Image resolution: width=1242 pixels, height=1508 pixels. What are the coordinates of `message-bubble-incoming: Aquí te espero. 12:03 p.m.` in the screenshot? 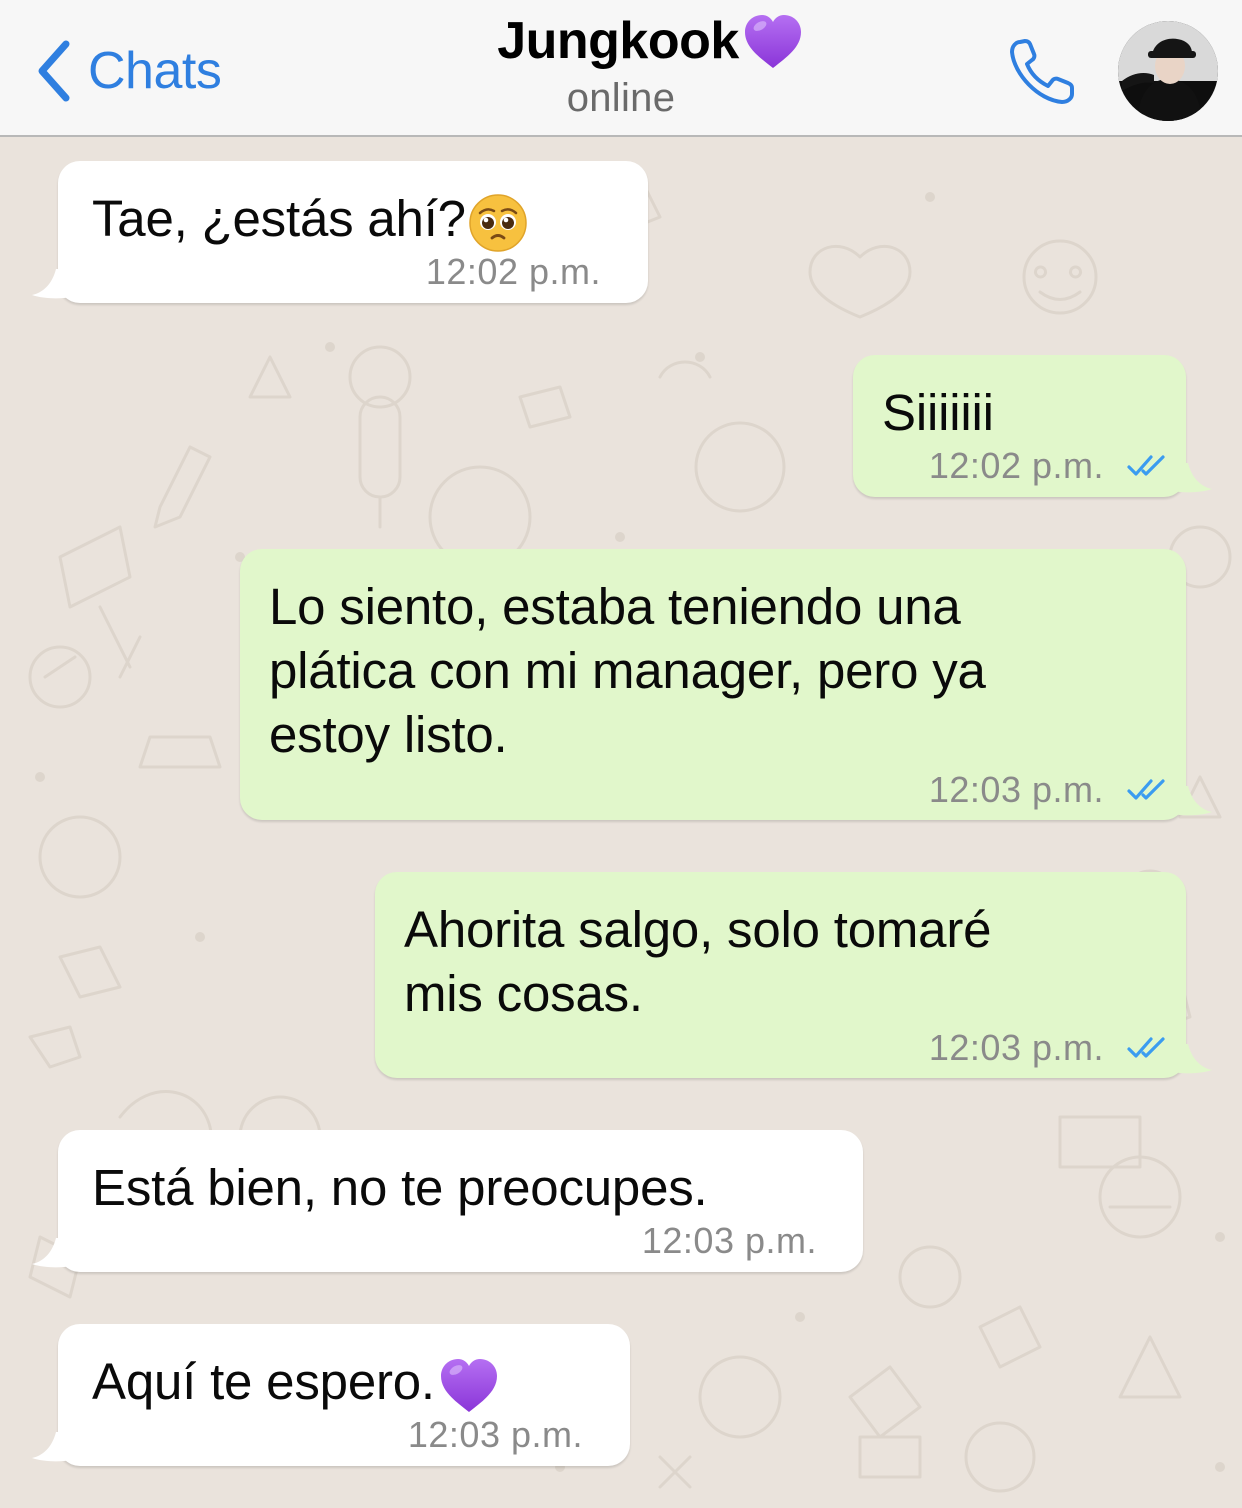 It's located at (331, 1395).